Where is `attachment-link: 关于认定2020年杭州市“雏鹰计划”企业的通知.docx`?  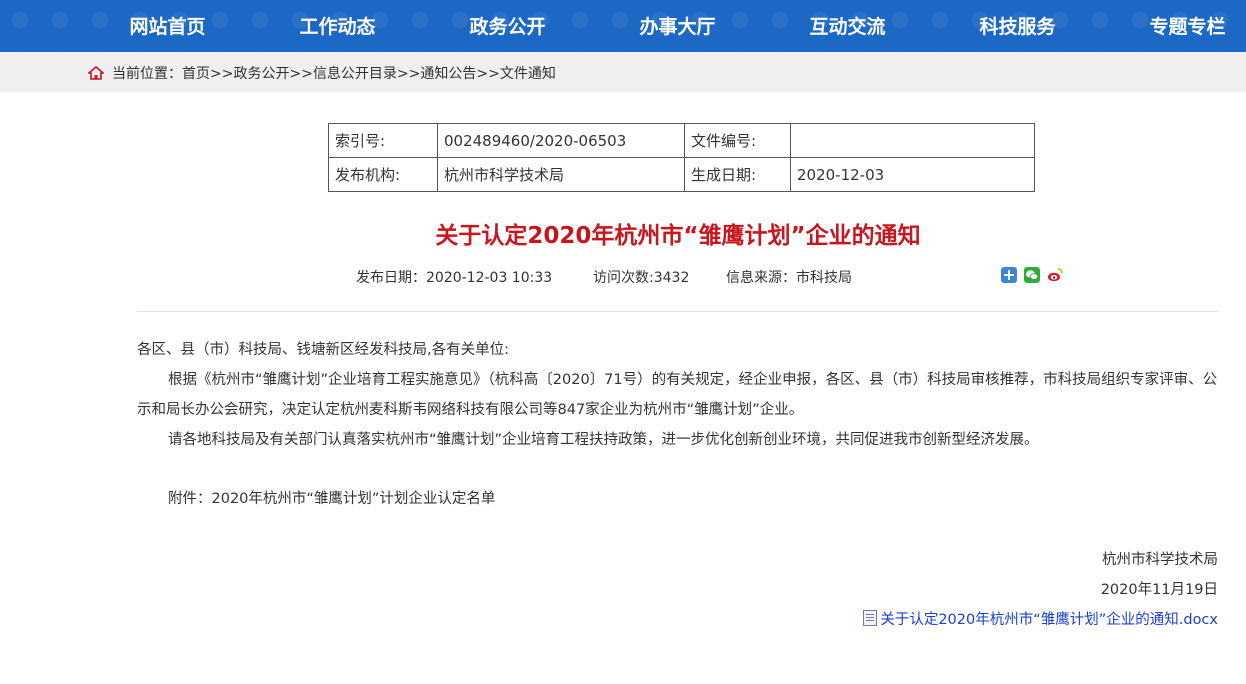 attachment-link: 关于认定2020年杭州市“雏鹰计划”企业的通知.docx is located at coordinates (1040, 618).